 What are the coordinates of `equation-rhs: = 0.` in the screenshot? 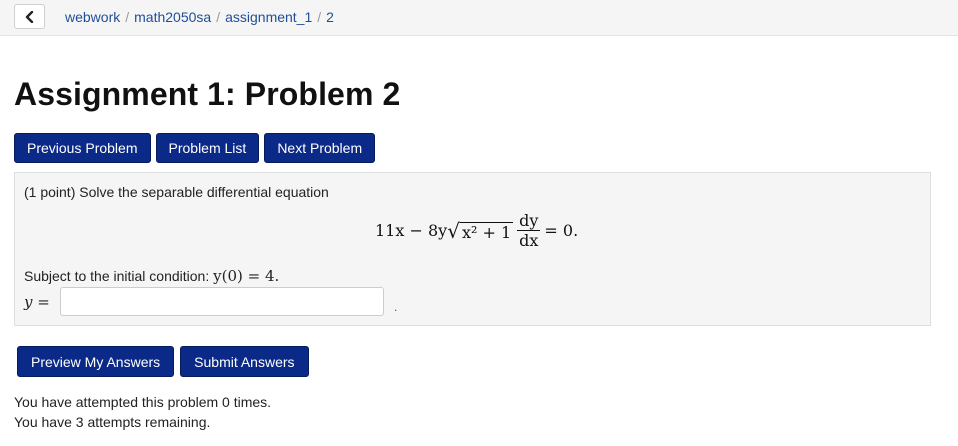 It's located at (561, 230).